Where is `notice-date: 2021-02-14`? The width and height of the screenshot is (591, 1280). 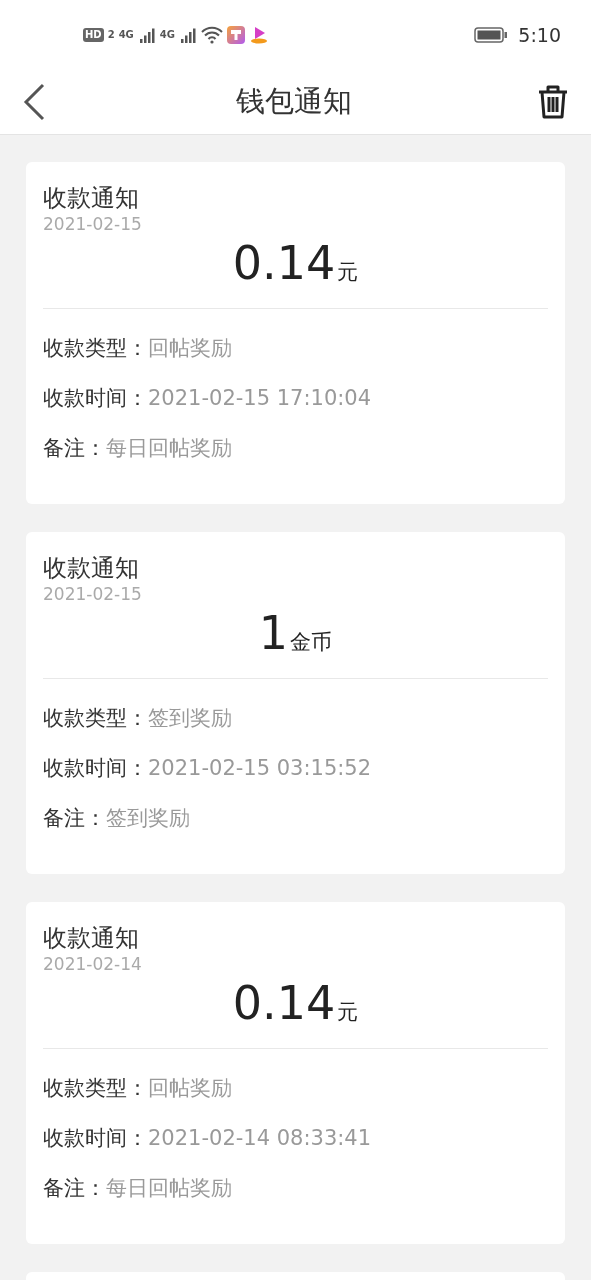
notice-date: 2021-02-14 is located at coordinates (92, 964).